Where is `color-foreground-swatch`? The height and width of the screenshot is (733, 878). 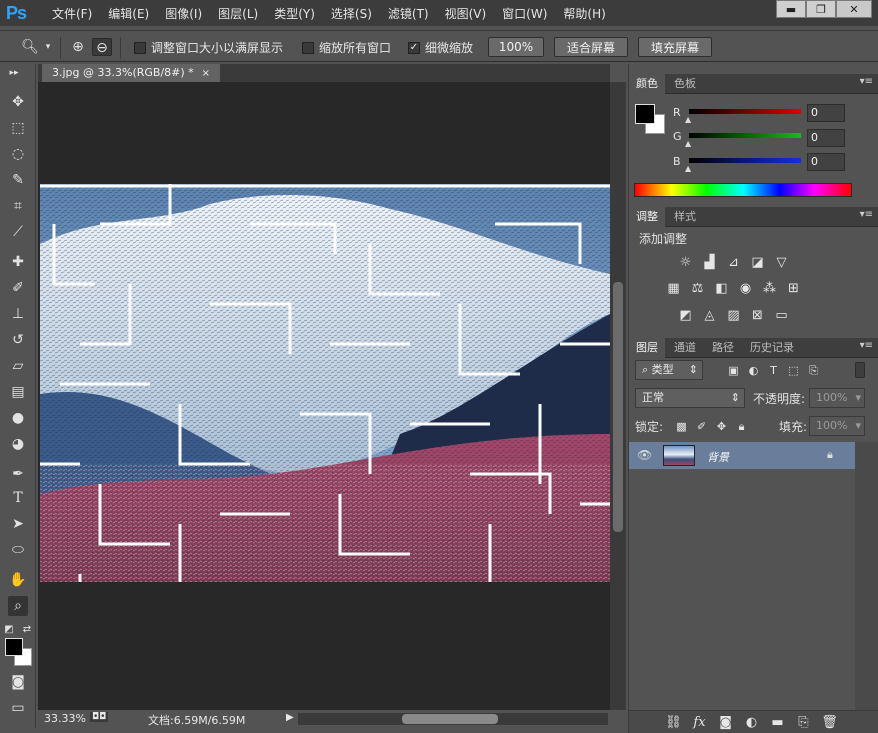 color-foreground-swatch is located at coordinates (645, 114).